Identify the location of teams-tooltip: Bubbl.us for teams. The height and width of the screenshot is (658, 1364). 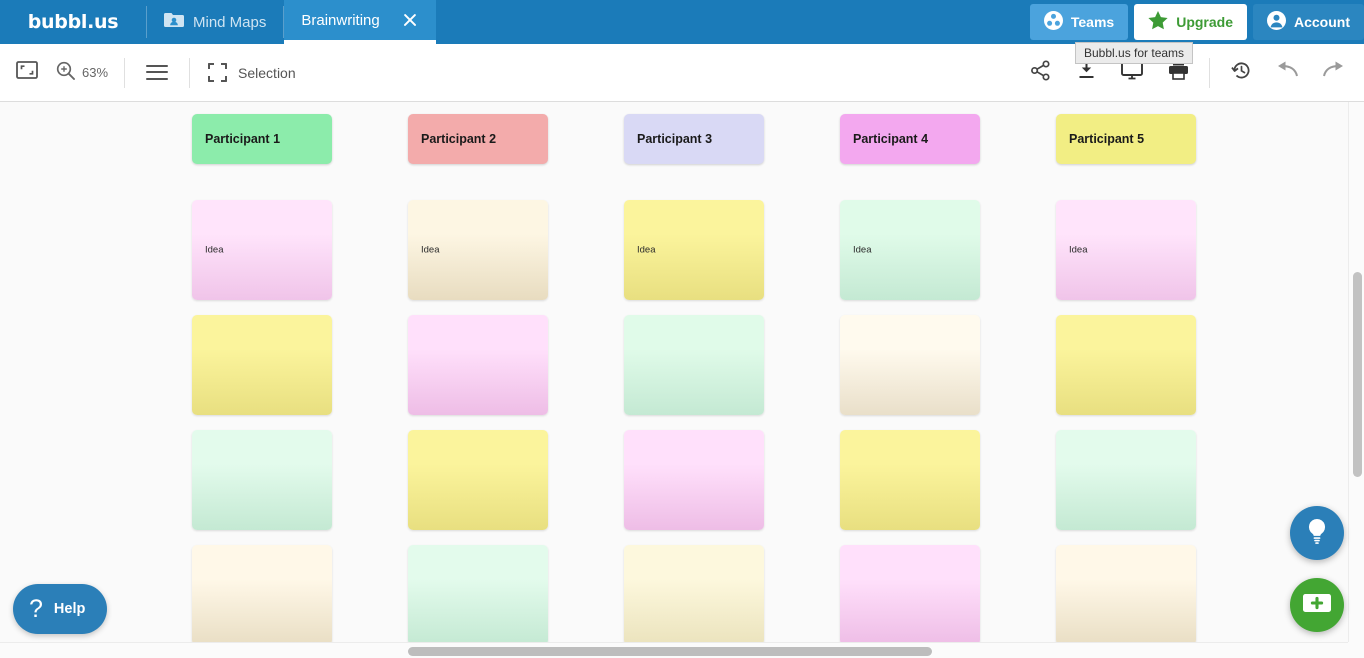
(1134, 53).